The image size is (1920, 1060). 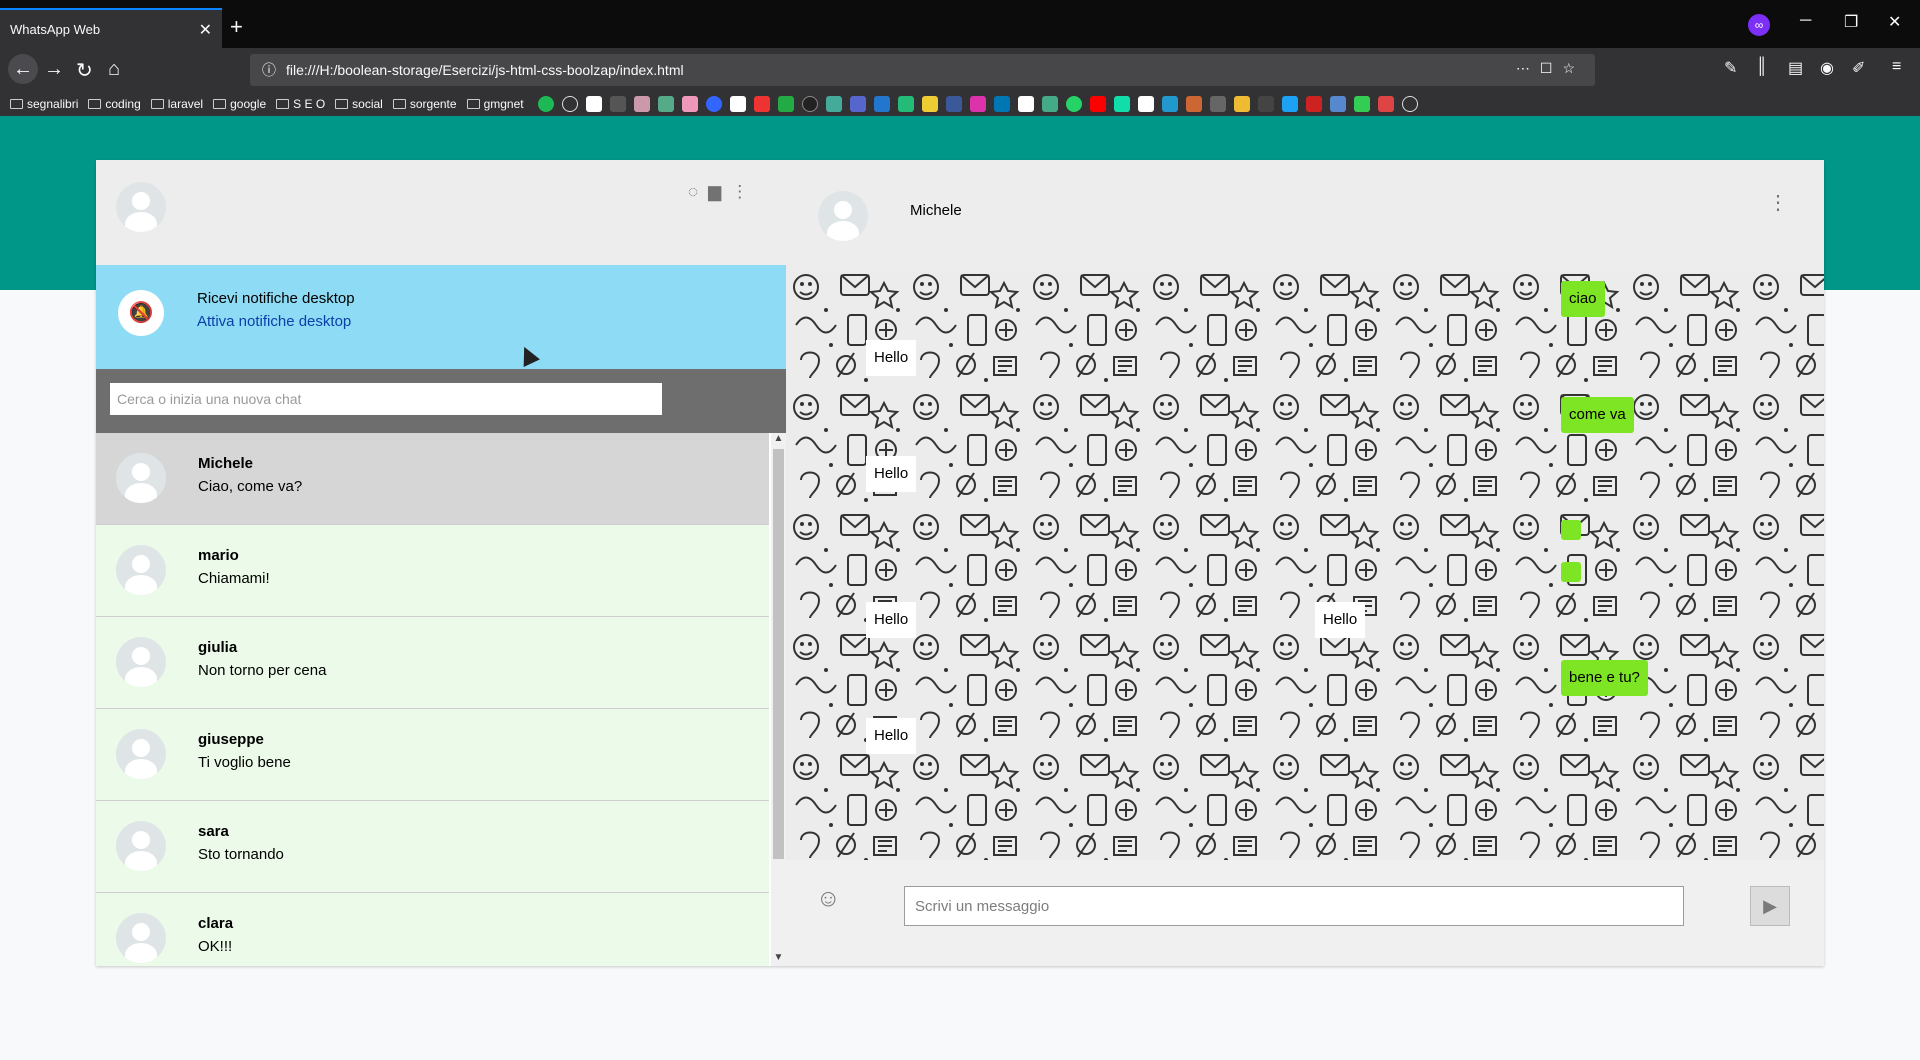 What do you see at coordinates (545, 104) in the screenshot?
I see `spotify-icon` at bounding box center [545, 104].